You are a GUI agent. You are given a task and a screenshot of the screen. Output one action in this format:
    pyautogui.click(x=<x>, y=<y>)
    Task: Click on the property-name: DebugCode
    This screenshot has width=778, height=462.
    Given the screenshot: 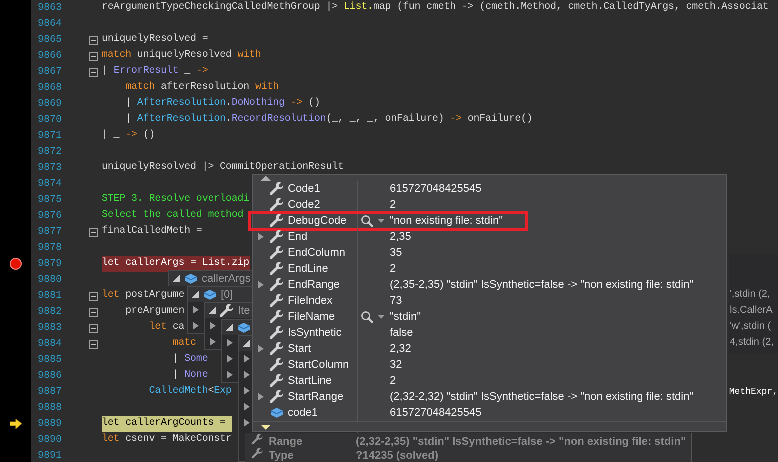 What is the action you would take?
    pyautogui.click(x=318, y=221)
    